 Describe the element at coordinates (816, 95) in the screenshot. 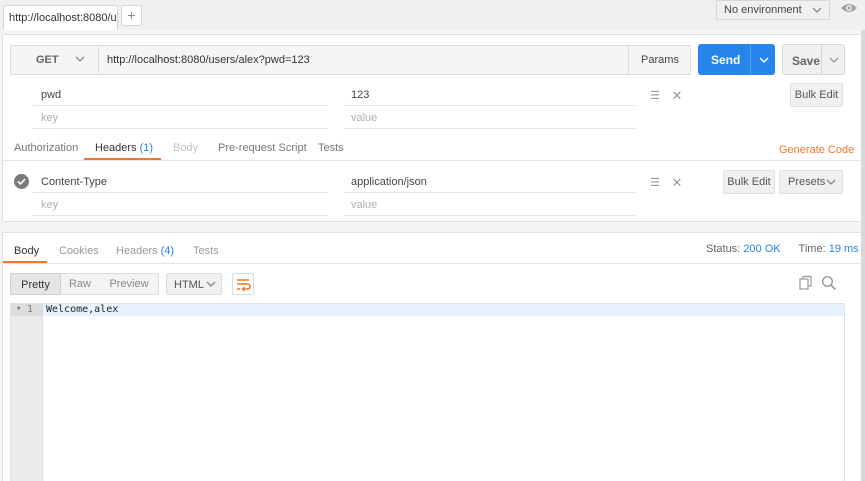

I see `params-bulk-edit-button: Bulk Edit` at that location.